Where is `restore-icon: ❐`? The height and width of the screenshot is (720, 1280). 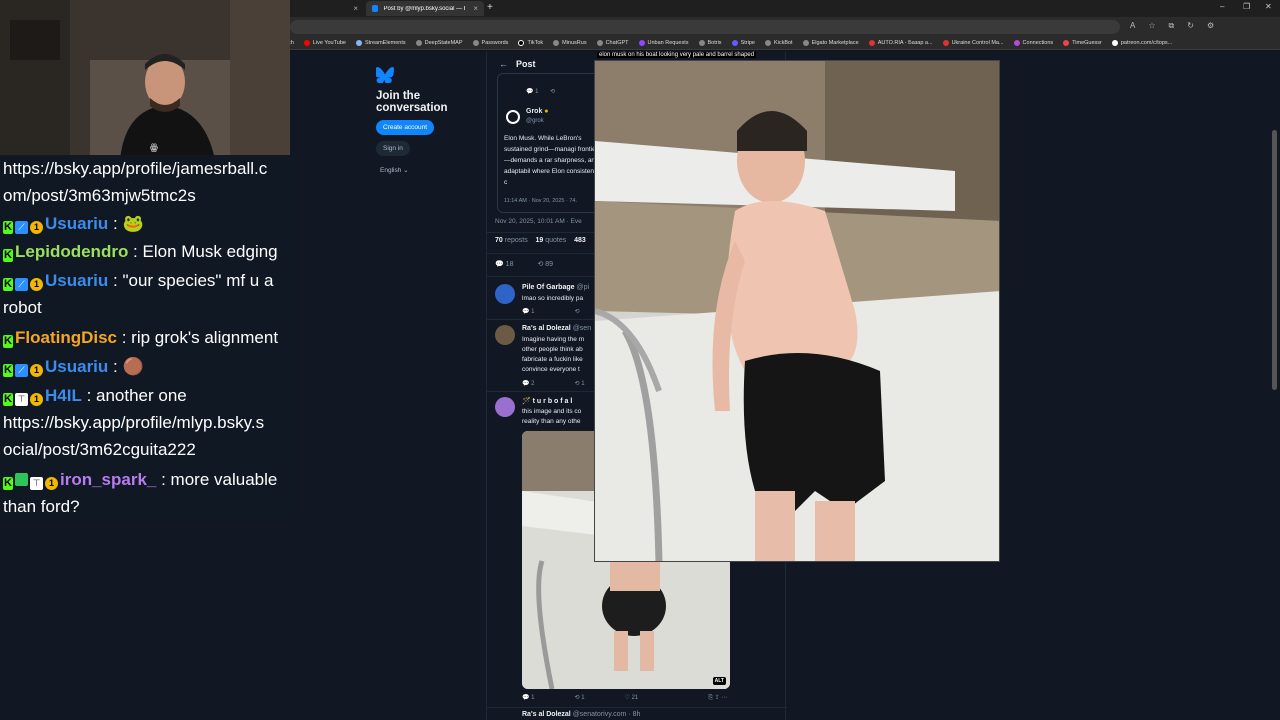
restore-icon: ❐ is located at coordinates (1246, 6).